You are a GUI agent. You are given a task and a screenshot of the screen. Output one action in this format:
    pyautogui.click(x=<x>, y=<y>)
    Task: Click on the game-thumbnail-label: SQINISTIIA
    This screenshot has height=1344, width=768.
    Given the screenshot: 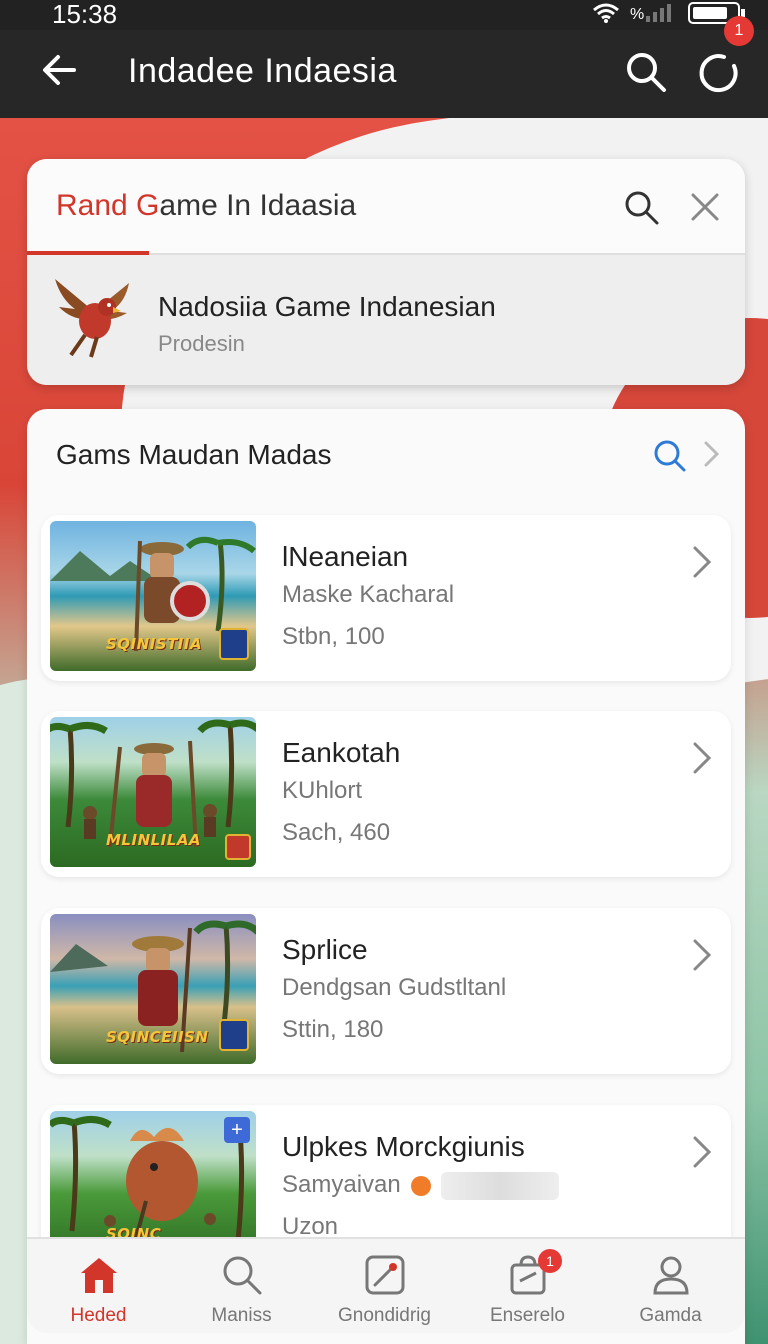 What is the action you would take?
    pyautogui.click(x=154, y=644)
    